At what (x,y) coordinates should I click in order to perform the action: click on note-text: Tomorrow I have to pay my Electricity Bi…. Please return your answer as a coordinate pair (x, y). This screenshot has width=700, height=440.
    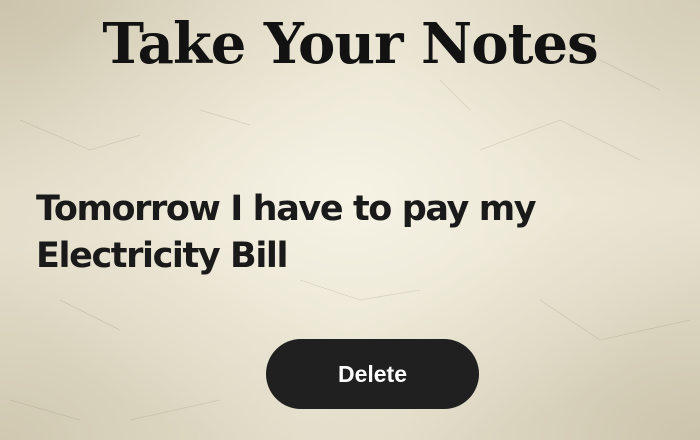
    Looking at the image, I should click on (286, 232).